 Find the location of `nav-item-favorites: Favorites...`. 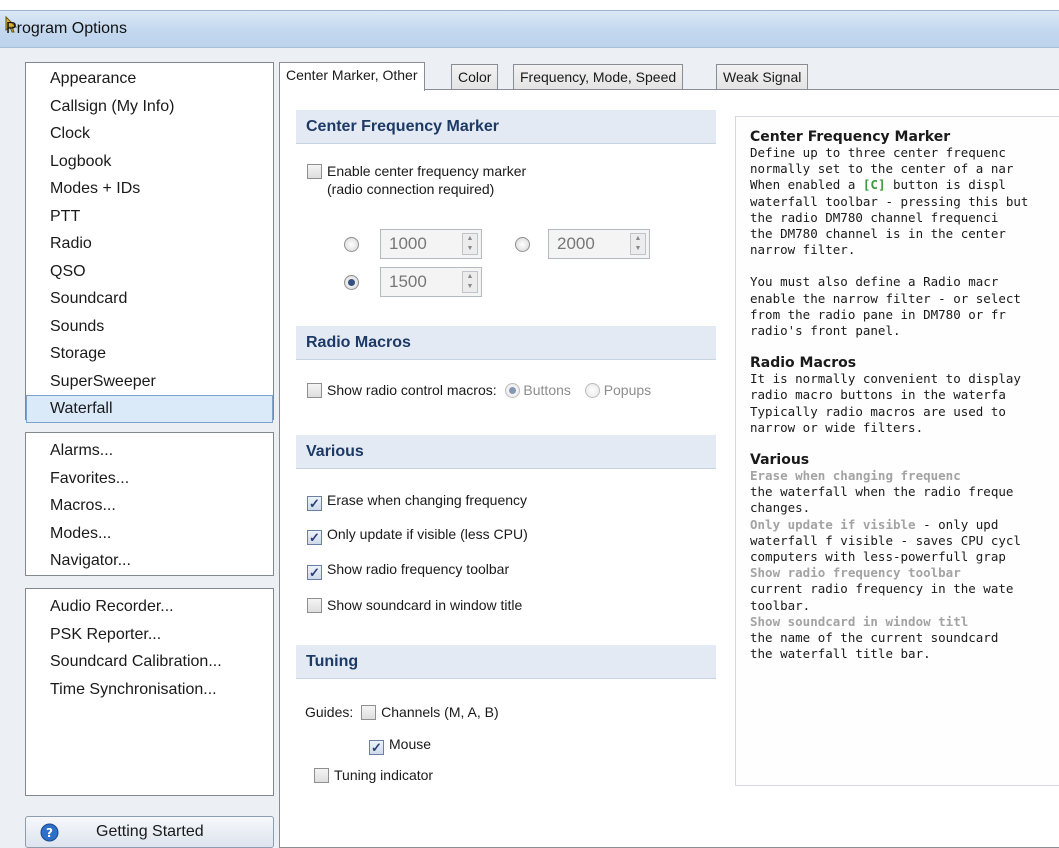

nav-item-favorites: Favorites... is located at coordinates (149, 479).